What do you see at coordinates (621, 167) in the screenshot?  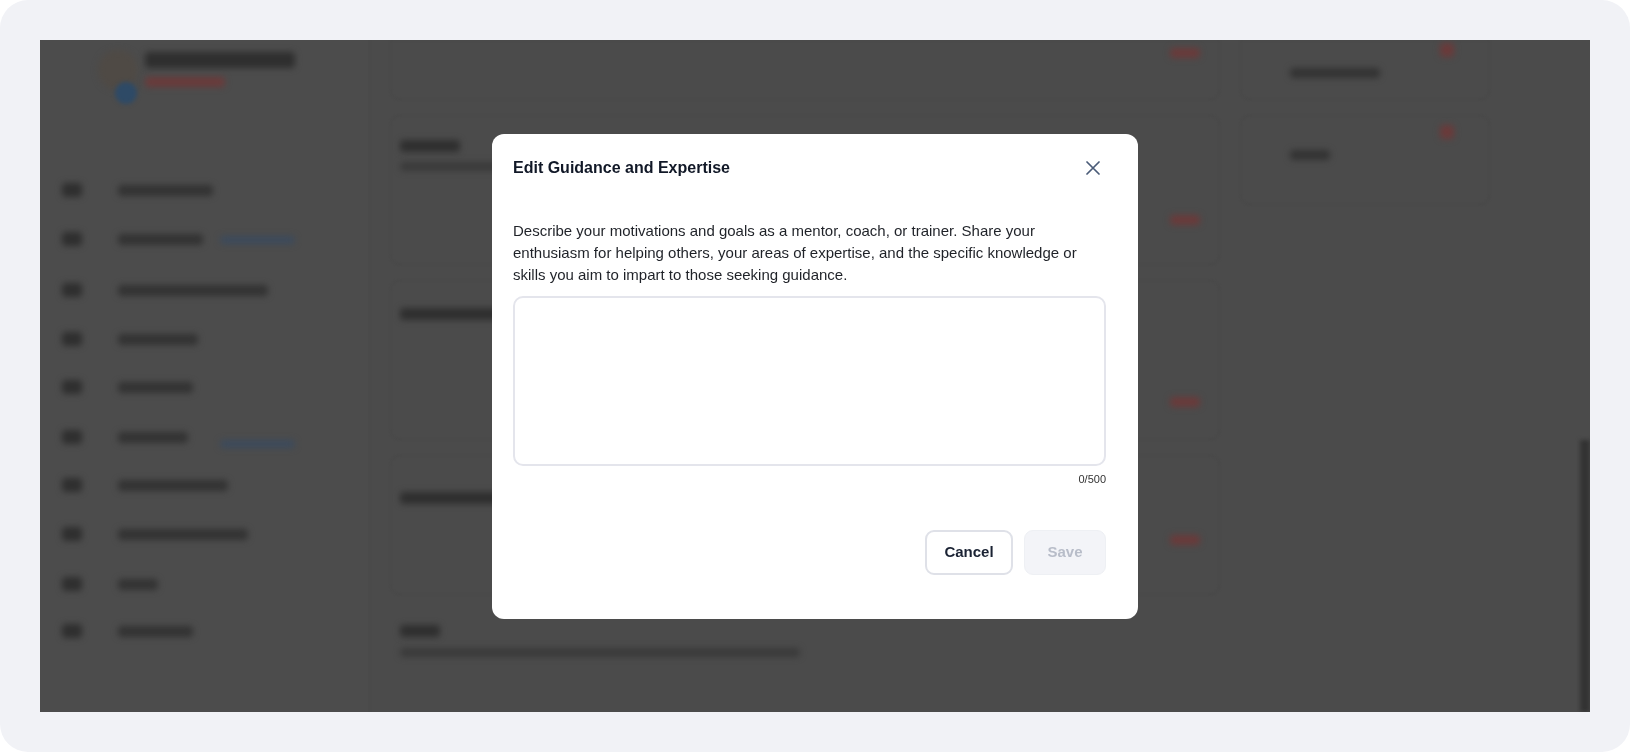 I see `dialog-title: Edit Guidance and Expertise` at bounding box center [621, 167].